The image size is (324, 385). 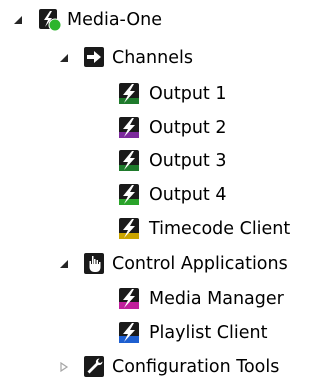 I want to click on tree-node-playlist-client: Playlist Client, so click(x=162, y=333).